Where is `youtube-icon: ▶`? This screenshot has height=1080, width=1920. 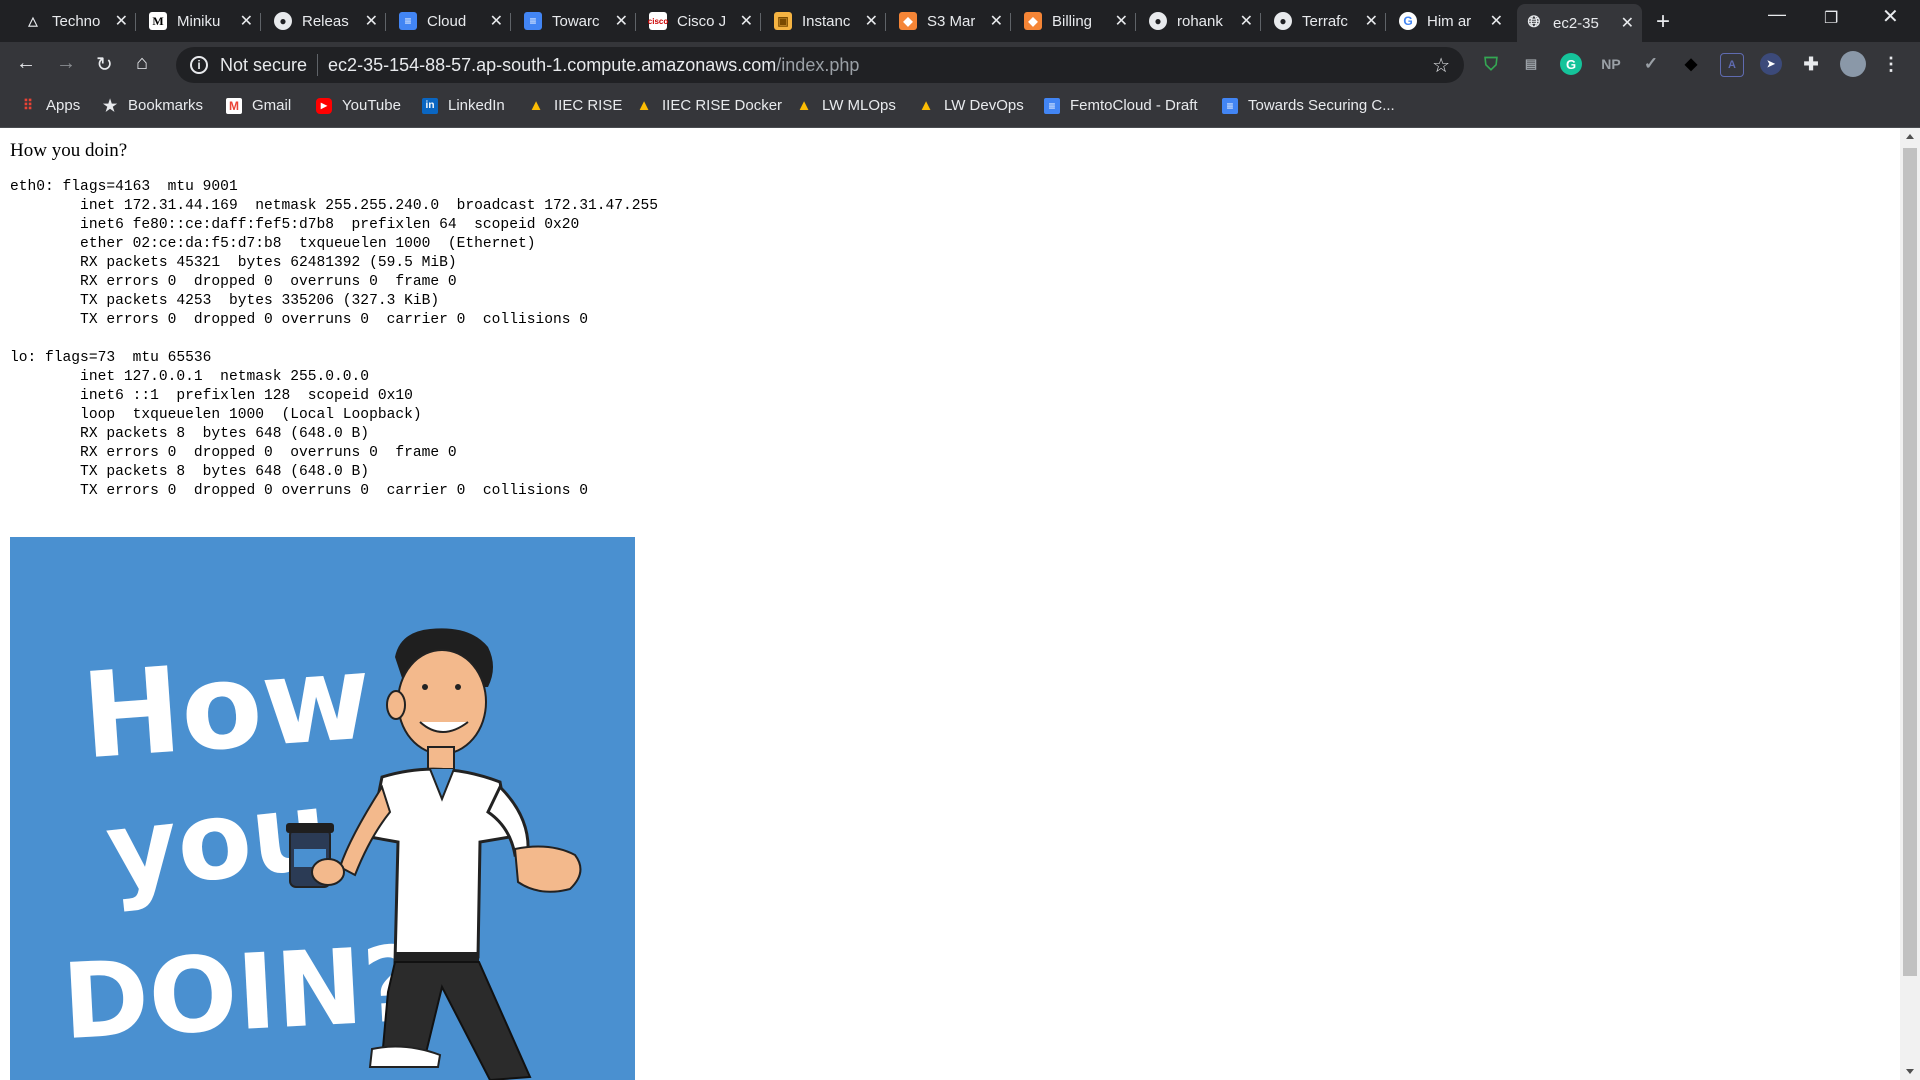
youtube-icon: ▶ is located at coordinates (324, 105).